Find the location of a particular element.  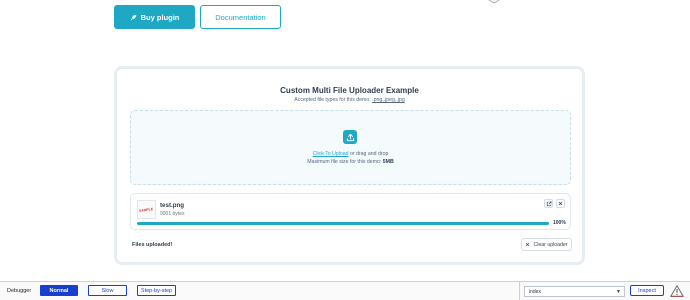

open-file-button is located at coordinates (548, 203).